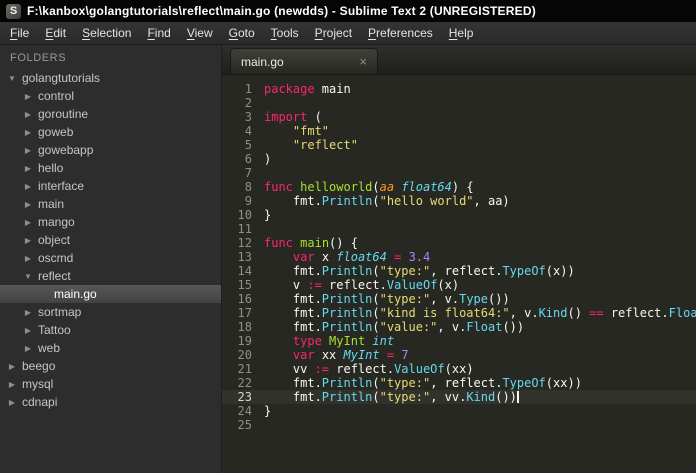 This screenshot has width=696, height=473. I want to click on code-line-15: 15 v := reflect.ValueOf(x), so click(459, 285).